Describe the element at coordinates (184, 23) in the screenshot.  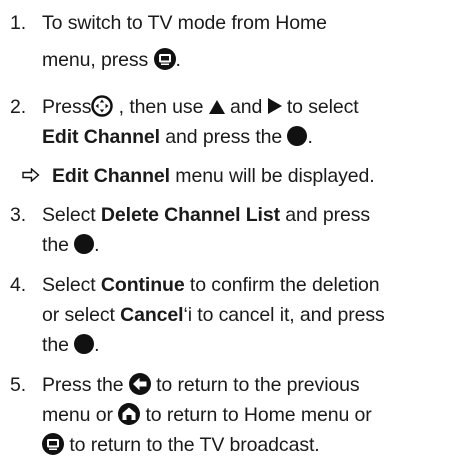
I see `step-1-line-1: To switch to TV mode from Home` at that location.